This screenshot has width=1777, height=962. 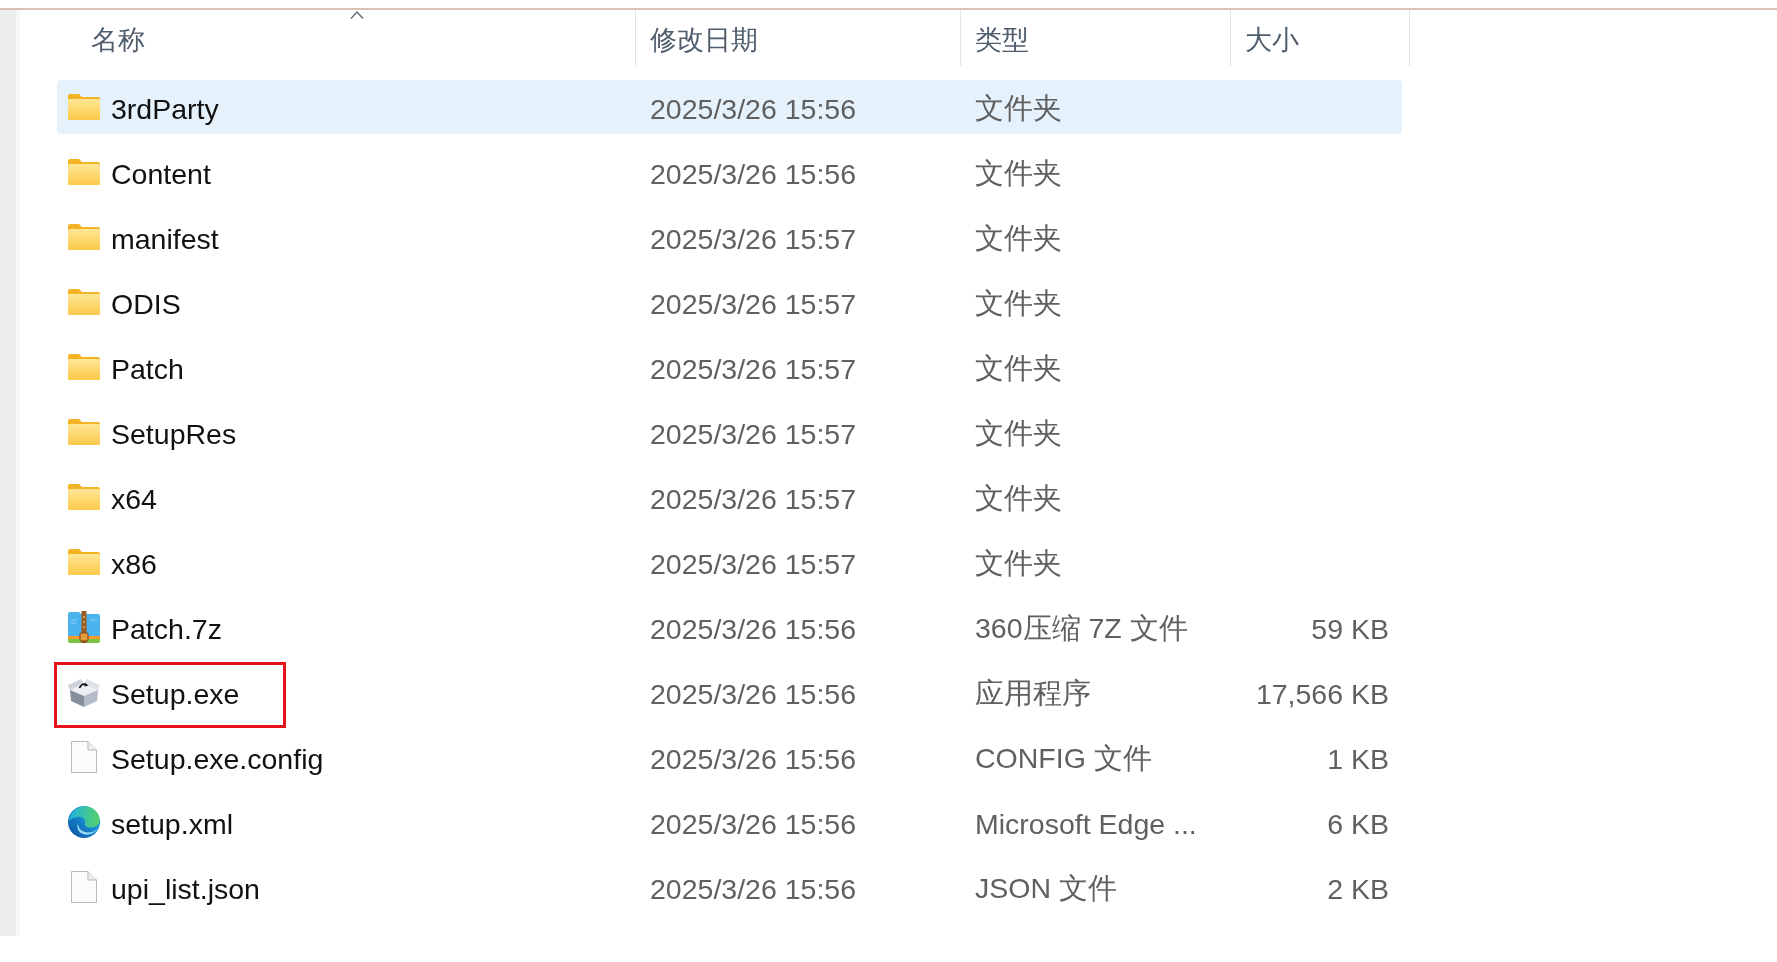 I want to click on file-size: 1 KB, so click(x=1358, y=759).